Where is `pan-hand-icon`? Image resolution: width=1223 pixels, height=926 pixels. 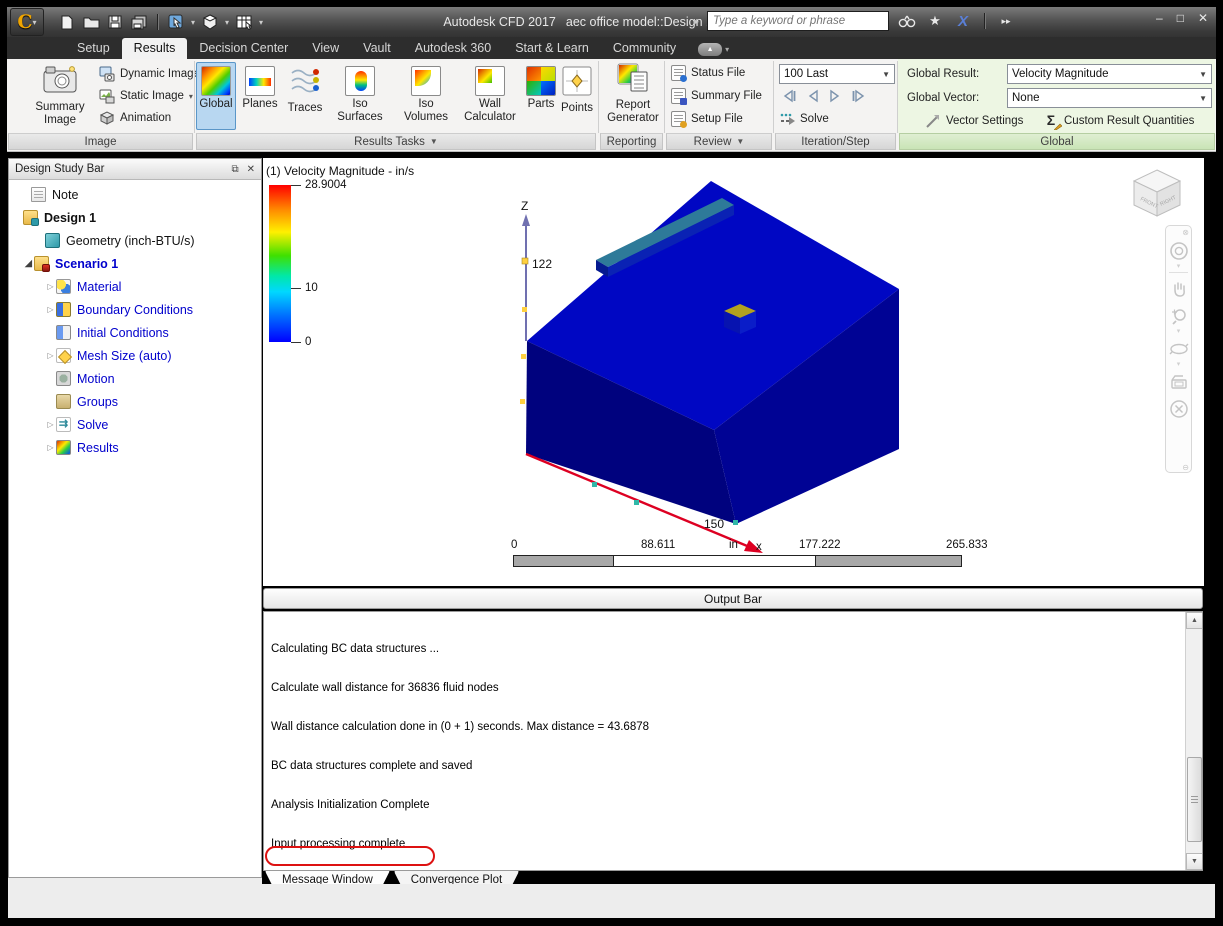 pan-hand-icon is located at coordinates (1178, 288).